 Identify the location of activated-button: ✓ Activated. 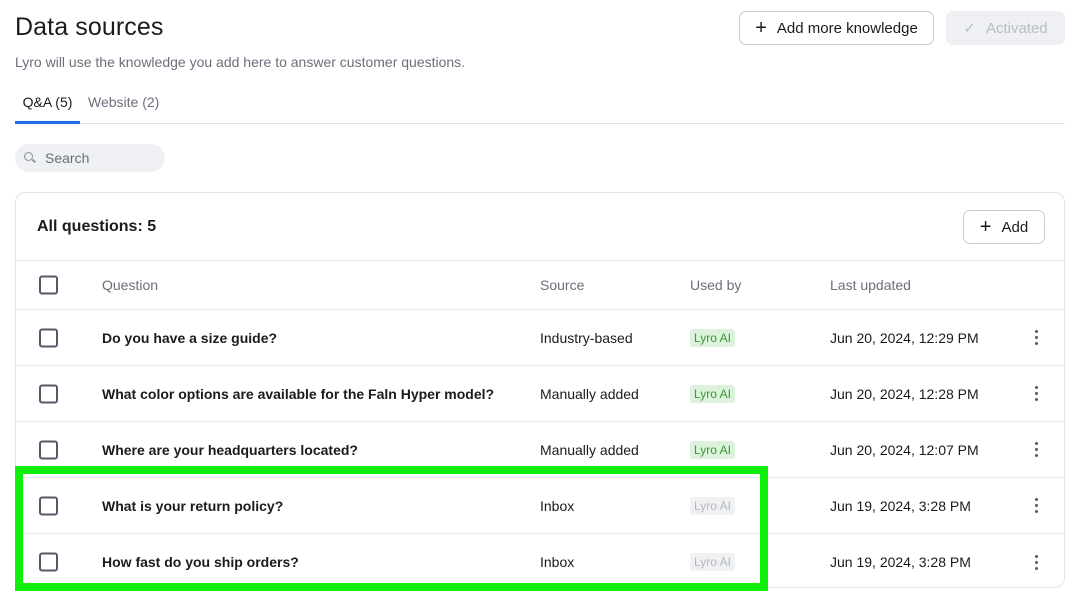
(1005, 28).